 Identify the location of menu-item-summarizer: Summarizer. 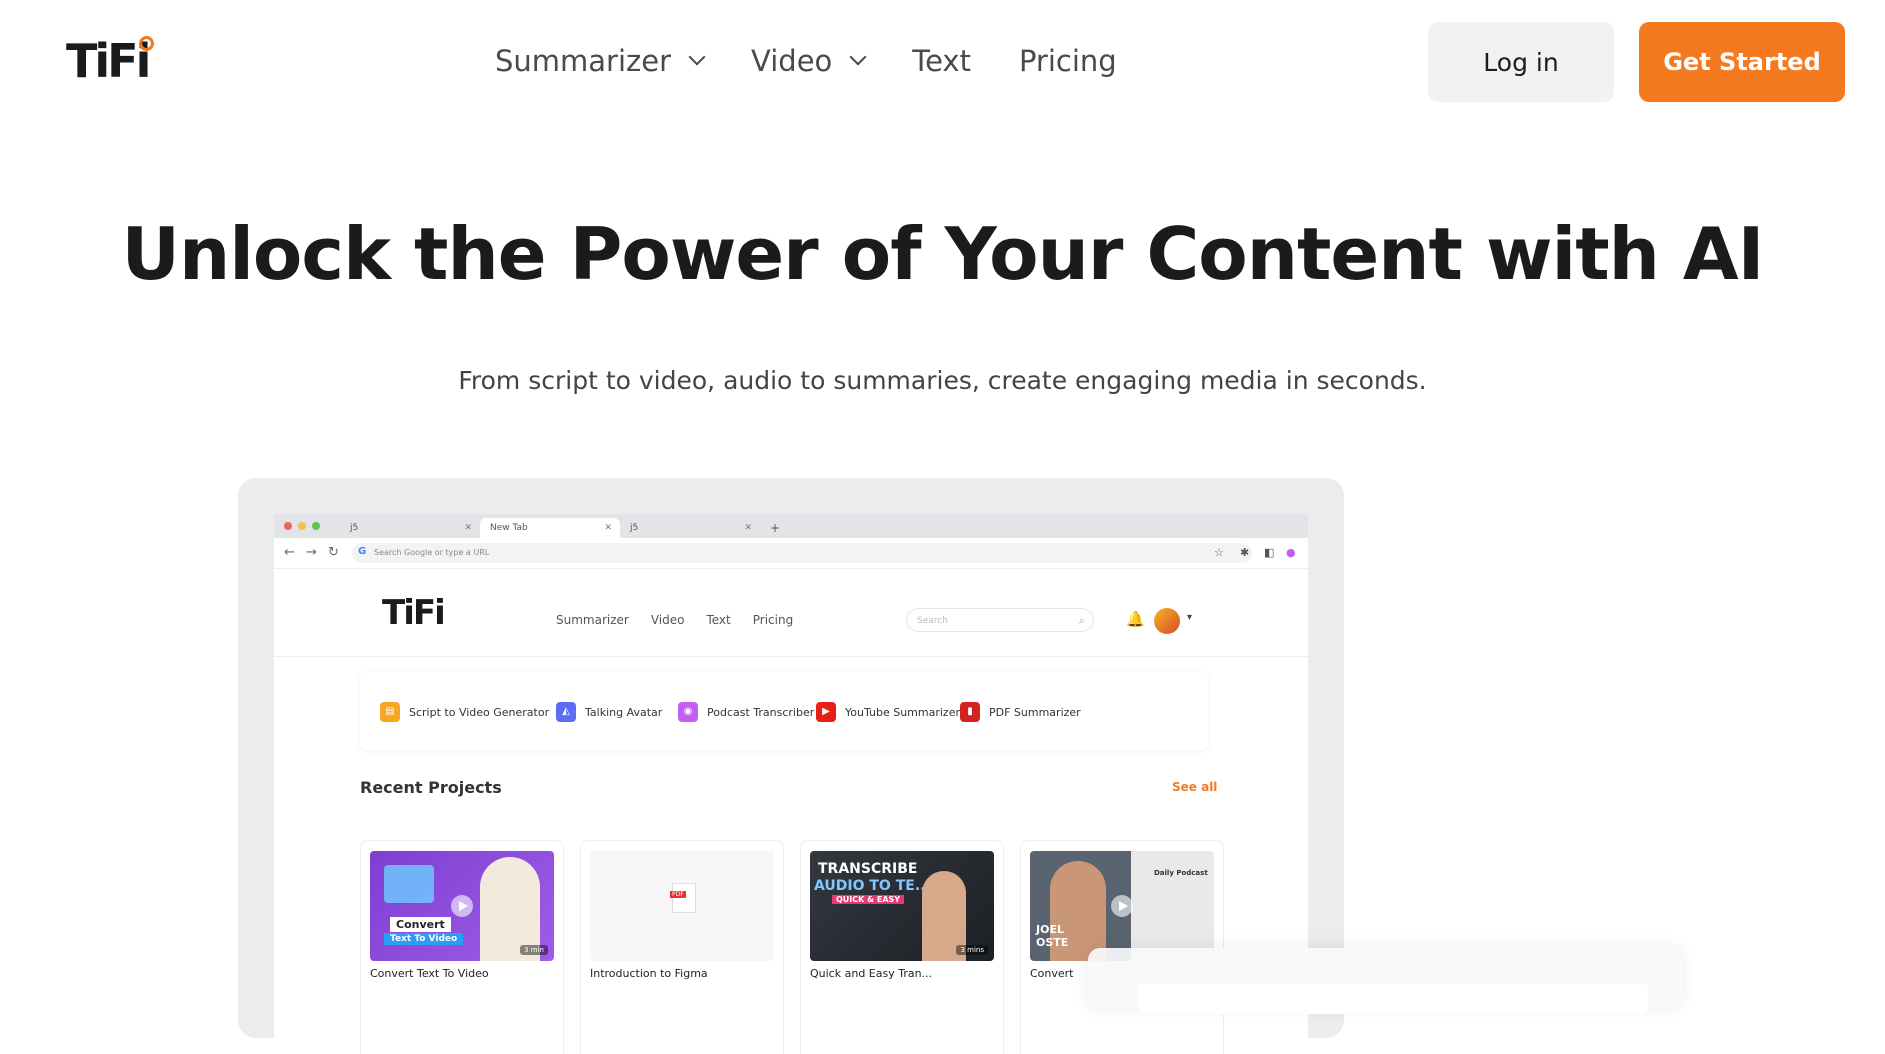
(600, 61).